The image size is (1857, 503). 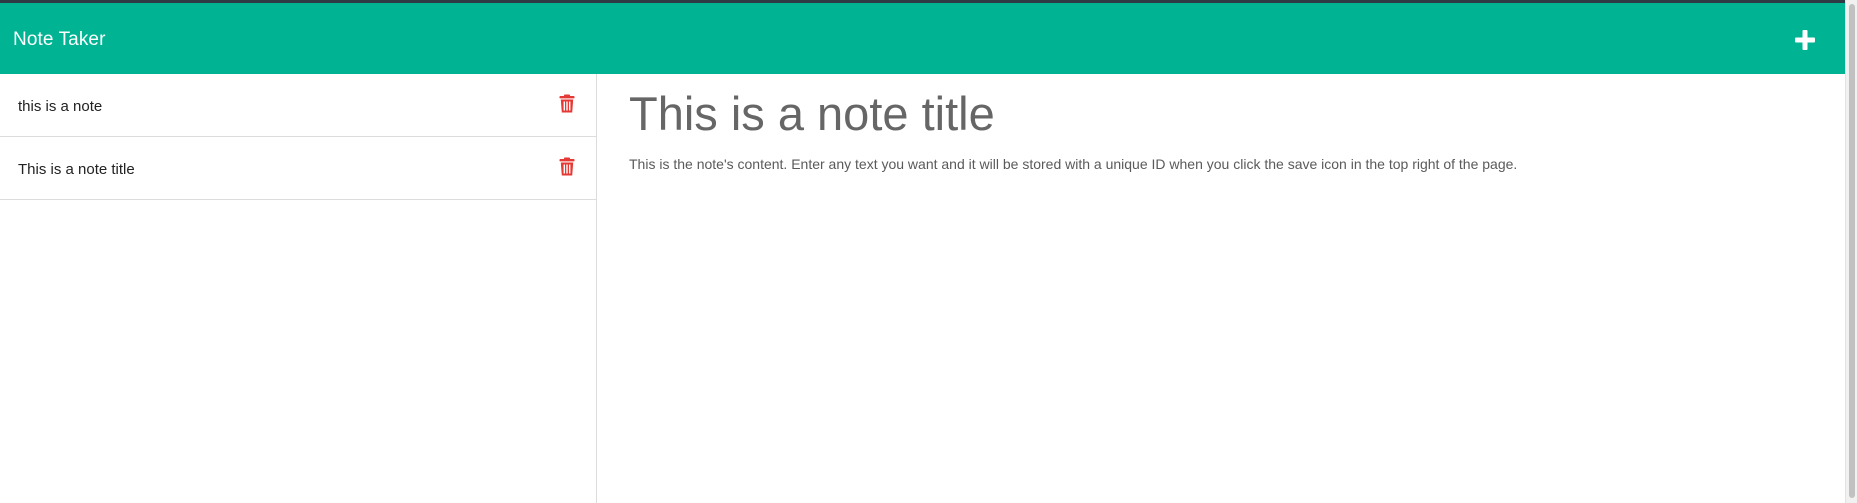 I want to click on note-item-title: This is a note title, so click(x=76, y=169).